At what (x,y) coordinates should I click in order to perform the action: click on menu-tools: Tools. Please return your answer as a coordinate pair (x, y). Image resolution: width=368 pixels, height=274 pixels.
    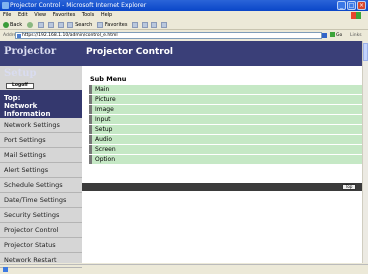
    Looking at the image, I should click on (88, 15).